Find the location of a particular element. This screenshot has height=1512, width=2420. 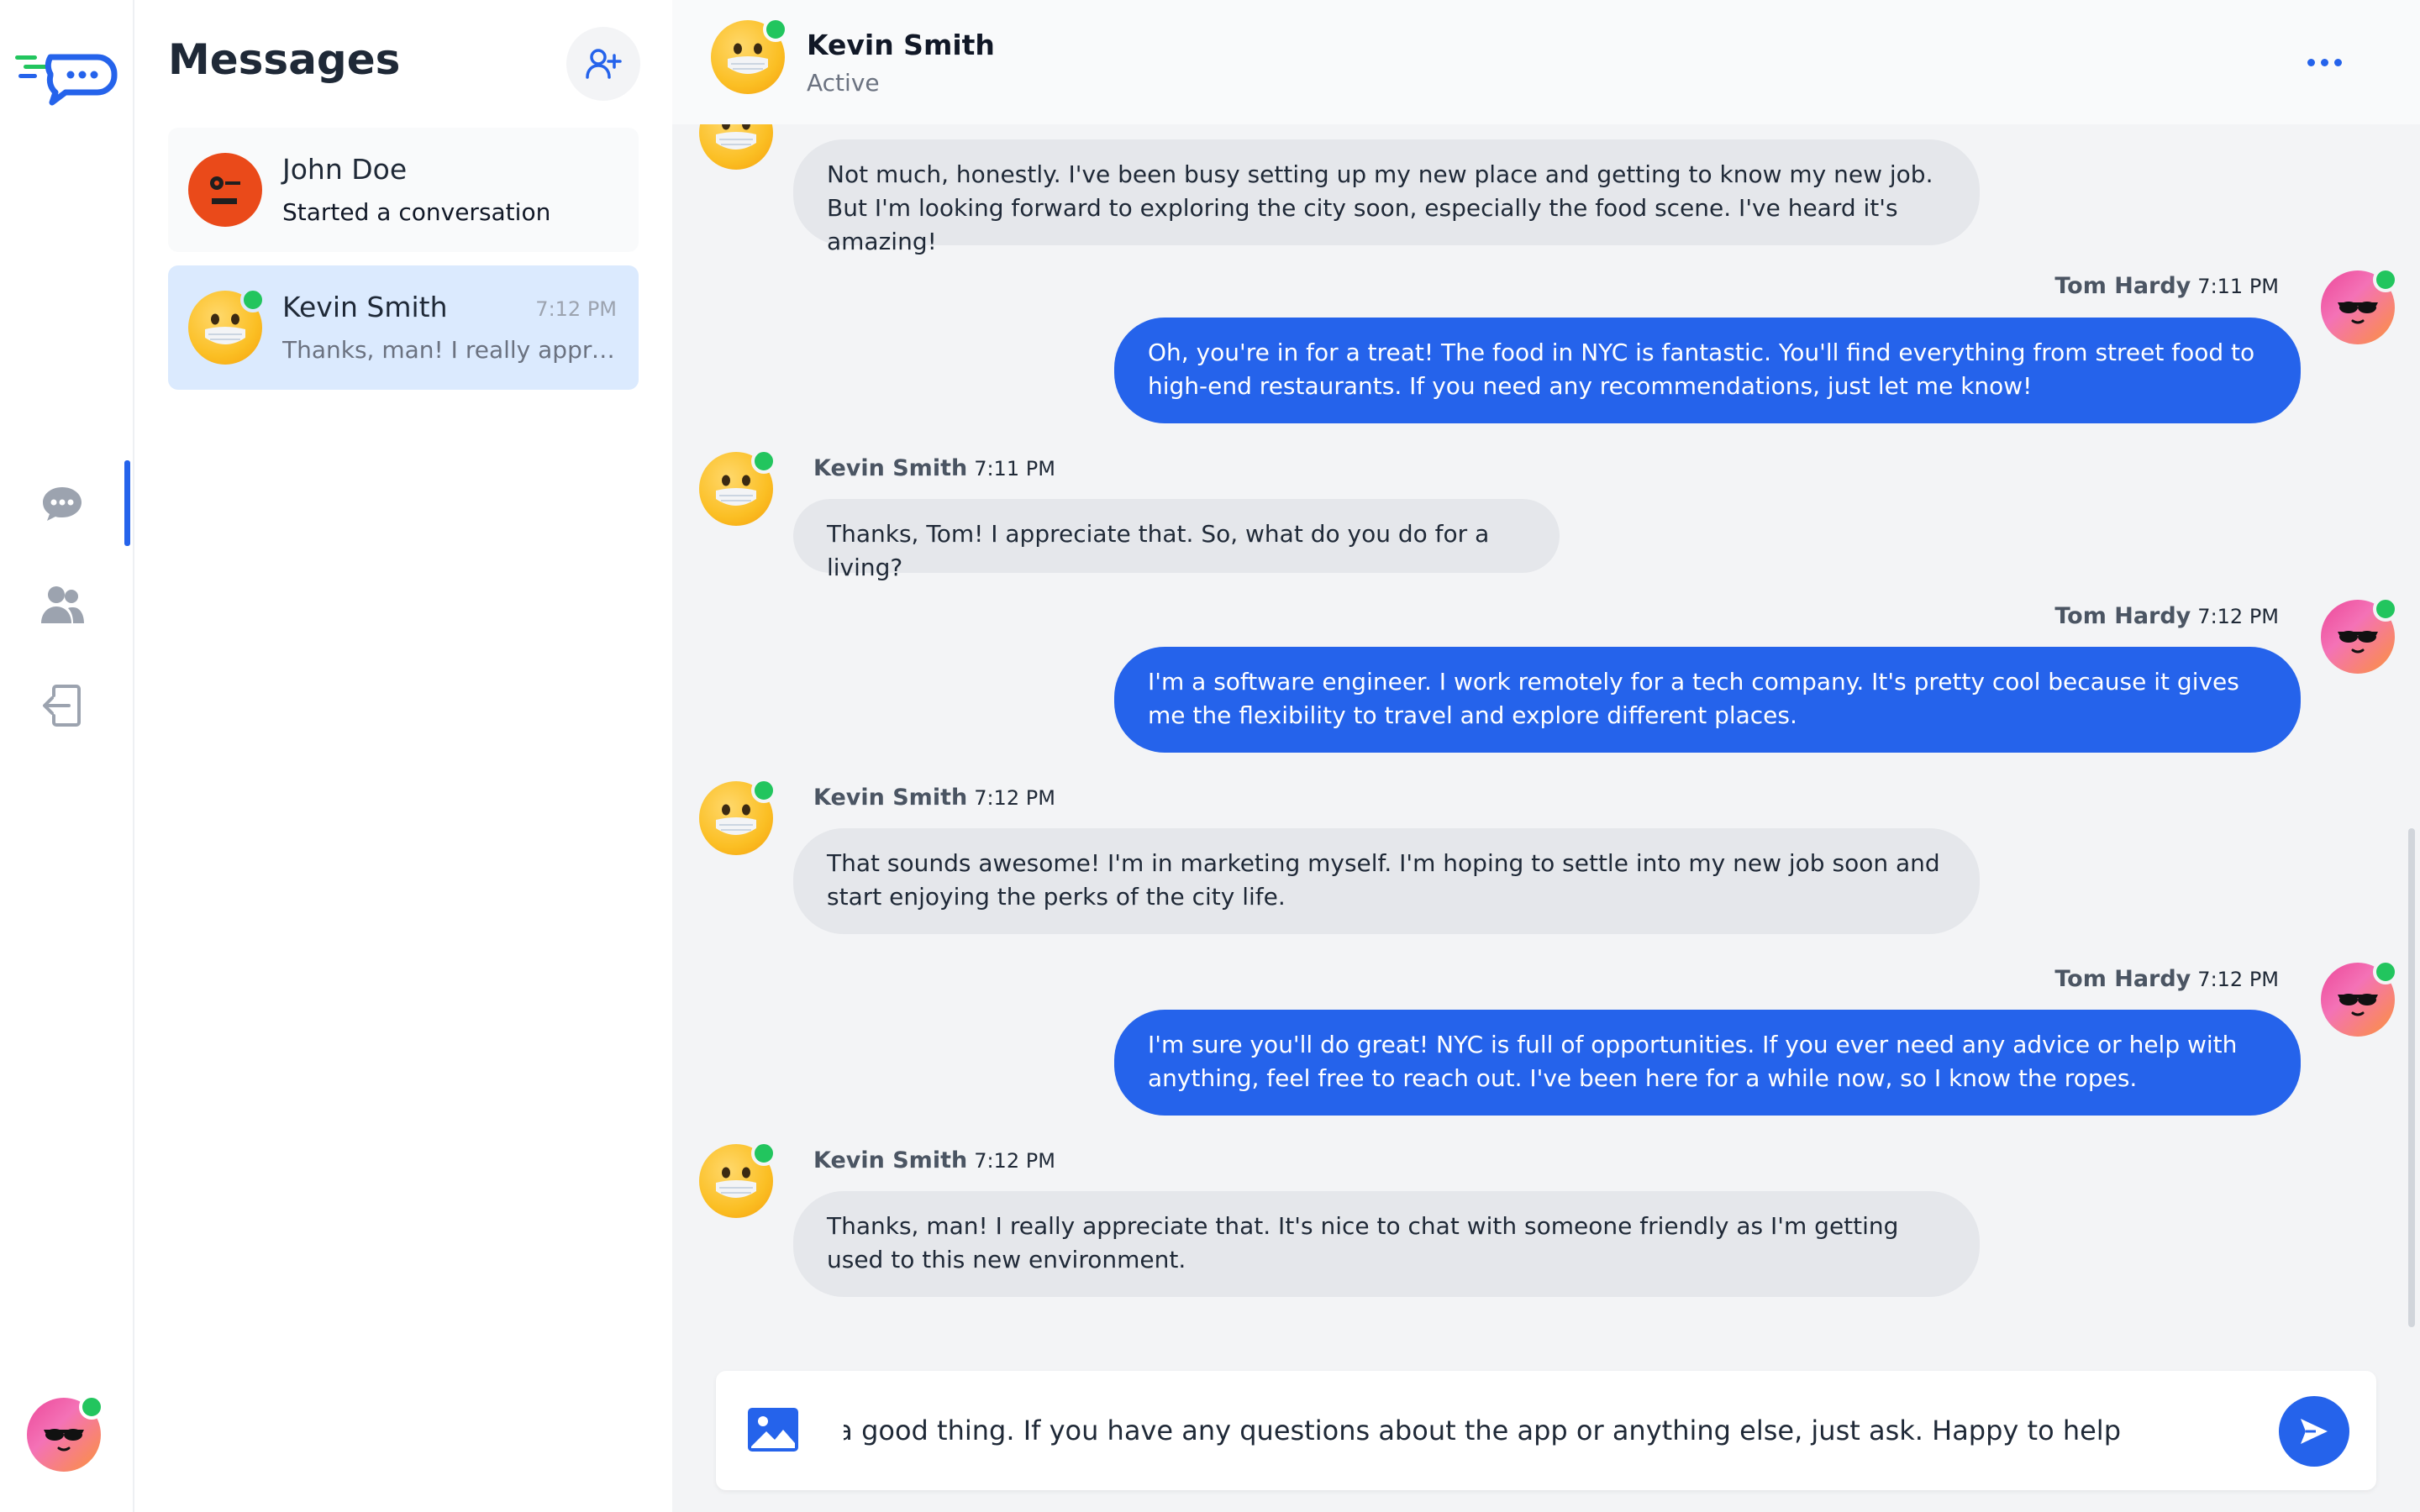

message-composer is located at coordinates (1546, 1430).